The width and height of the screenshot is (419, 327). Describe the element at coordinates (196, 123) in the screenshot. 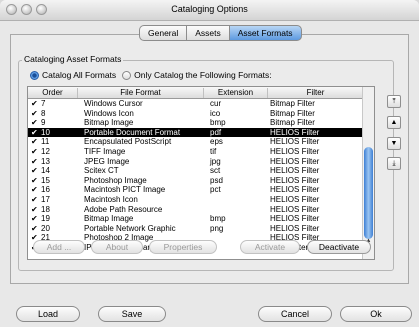

I see `table-row: ✔ 9 Bitmap Image bmp Bitmap Filter` at that location.